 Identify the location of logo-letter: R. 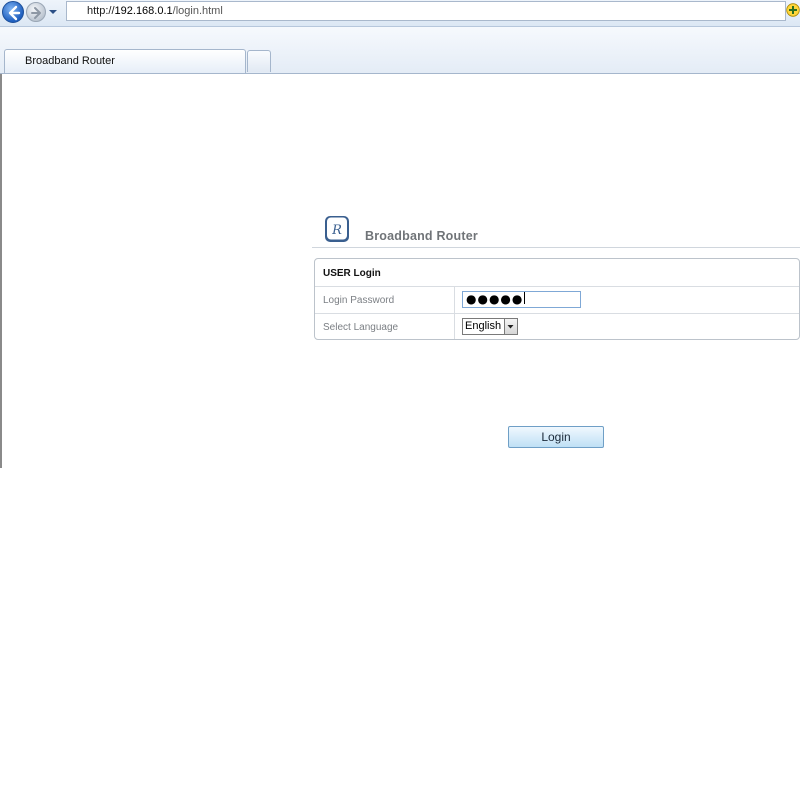
(336, 230).